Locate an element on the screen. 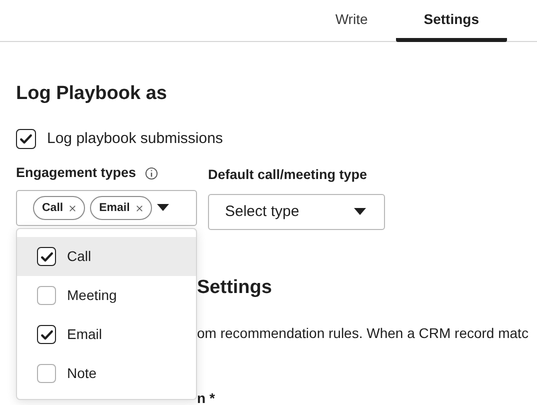  menu-item: Meeting is located at coordinates (106, 295).